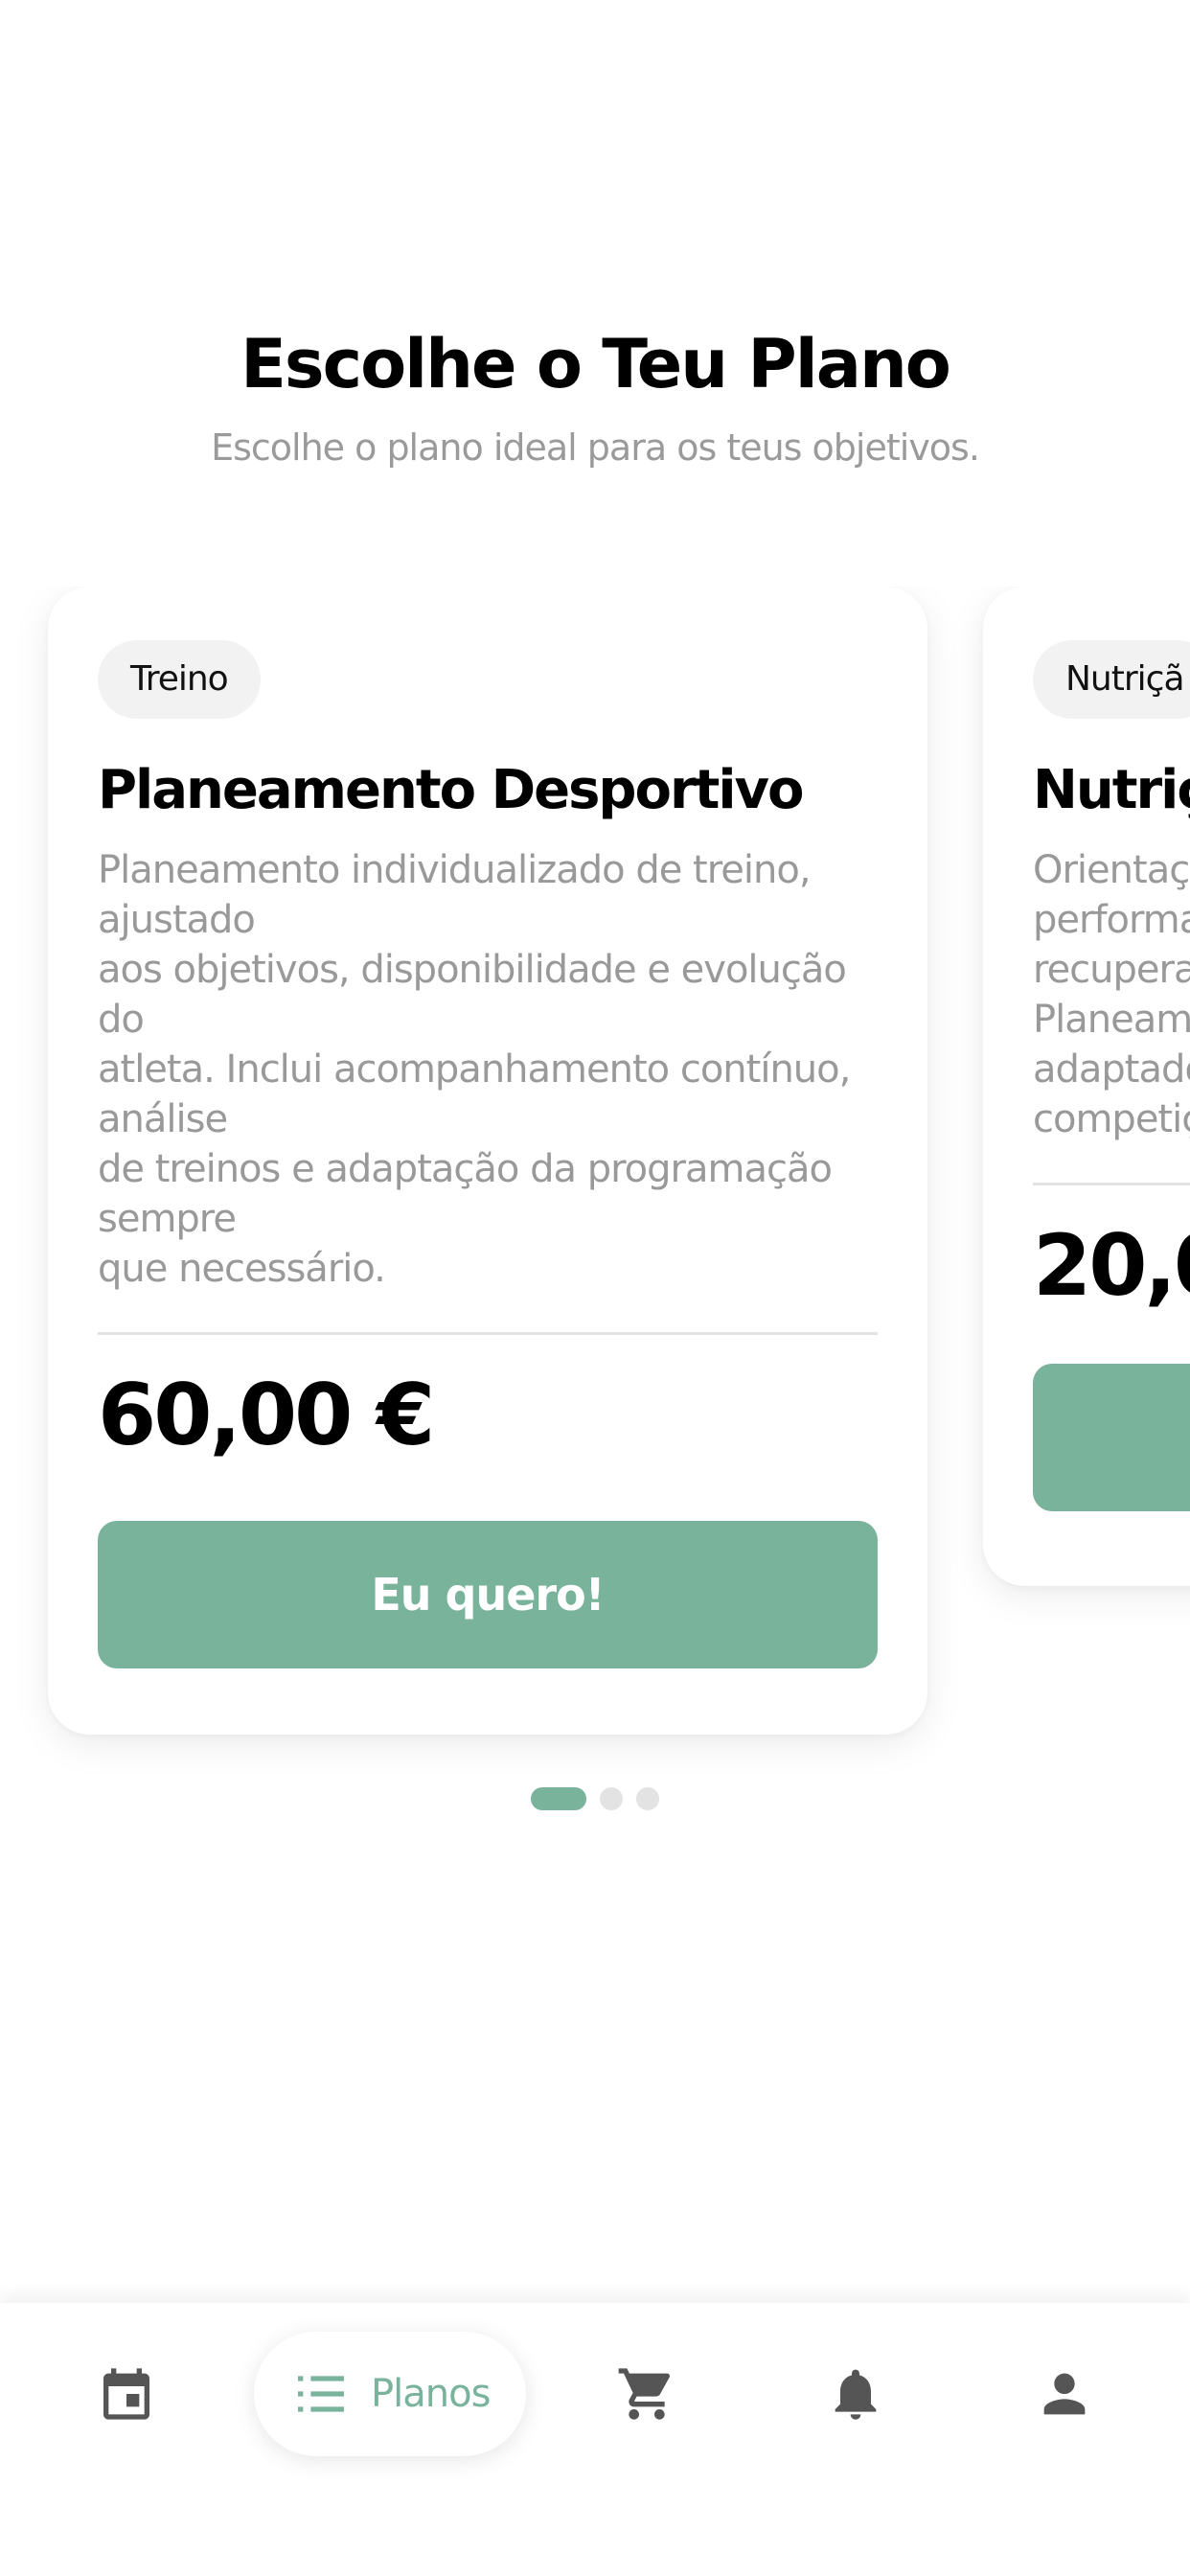 Image resolution: width=1190 pixels, height=2576 pixels. Describe the element at coordinates (452, 790) in the screenshot. I see `plan-title: Planeamento Desportivo` at that location.